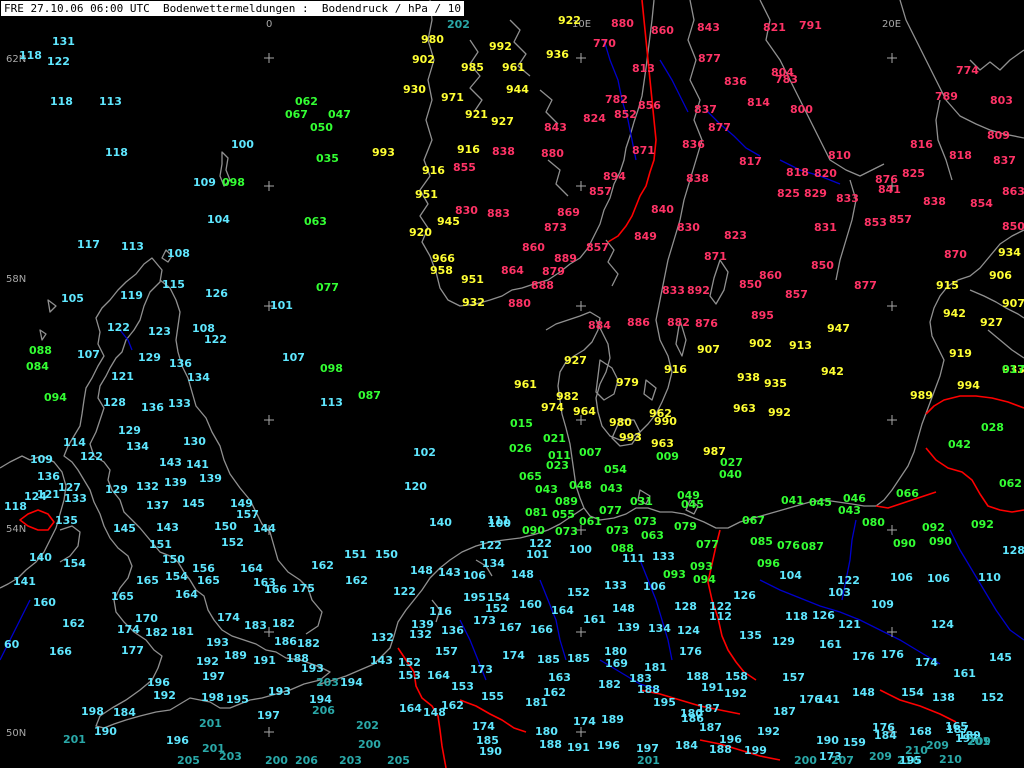  Describe the element at coordinates (16, 279) in the screenshot. I see `lat-label-58n: 58N` at that location.